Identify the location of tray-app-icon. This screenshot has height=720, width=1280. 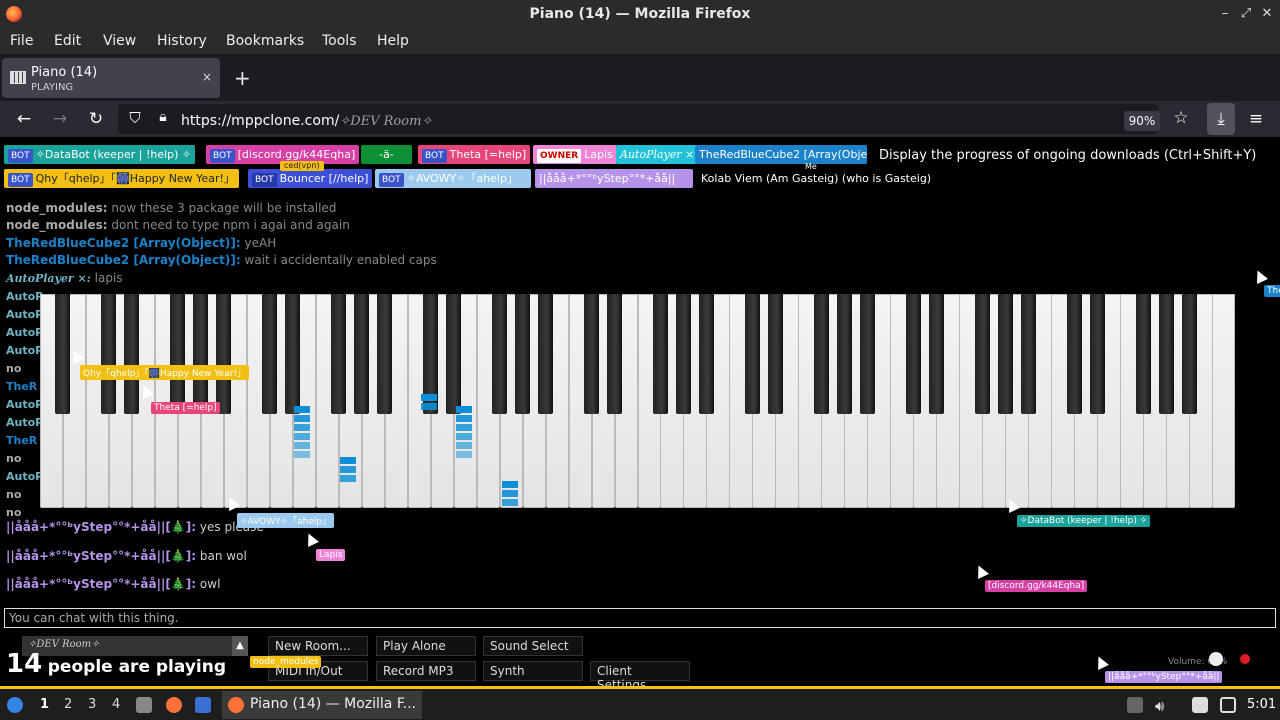
(1135, 705).